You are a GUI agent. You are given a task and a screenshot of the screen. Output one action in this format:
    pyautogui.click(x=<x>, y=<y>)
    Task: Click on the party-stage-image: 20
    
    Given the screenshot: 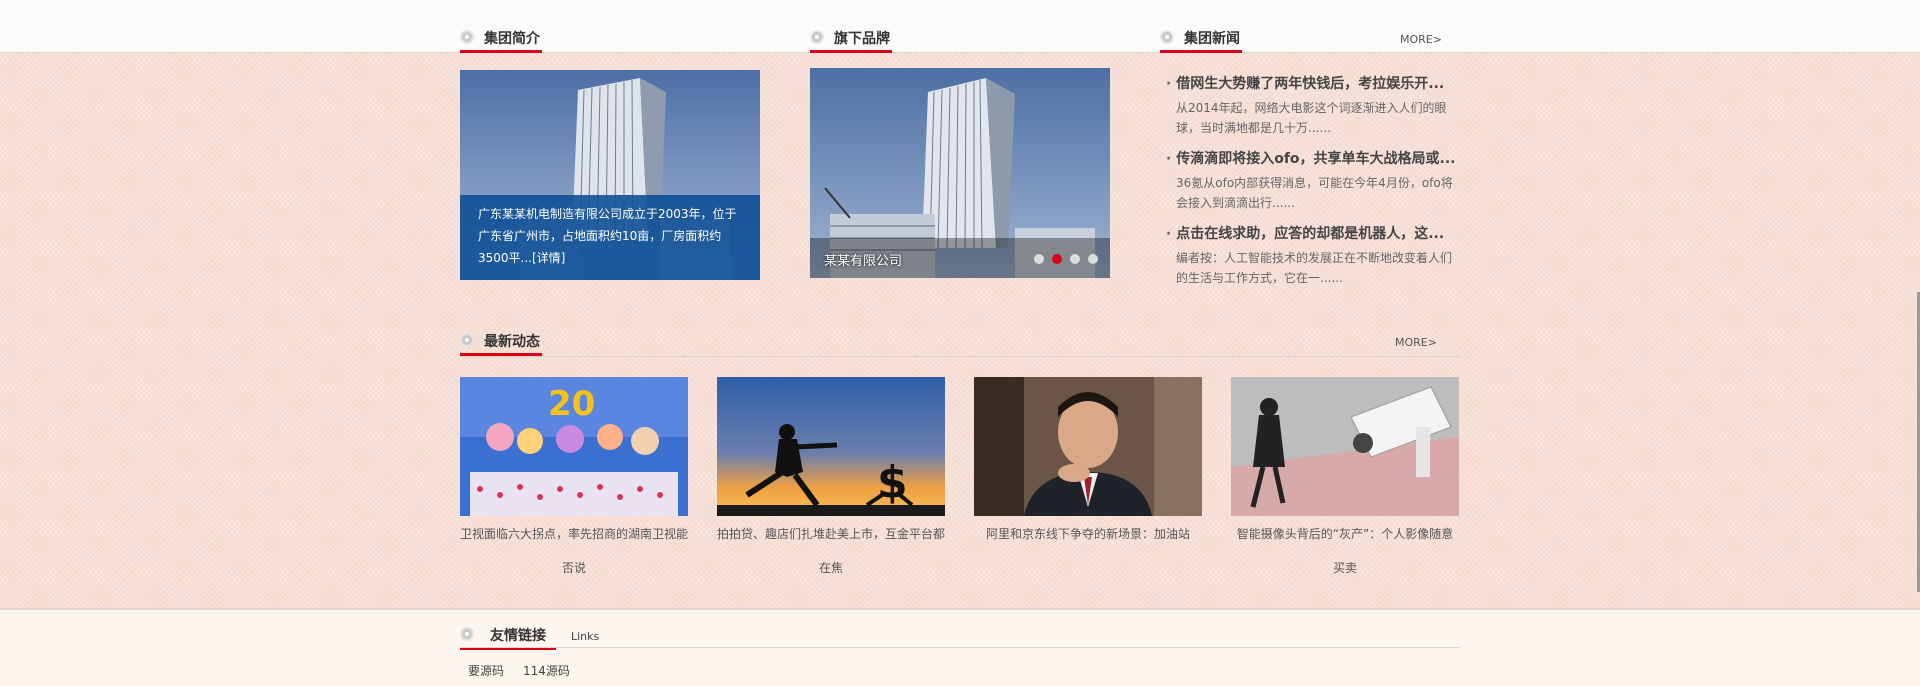 What is the action you would take?
    pyautogui.click(x=574, y=446)
    